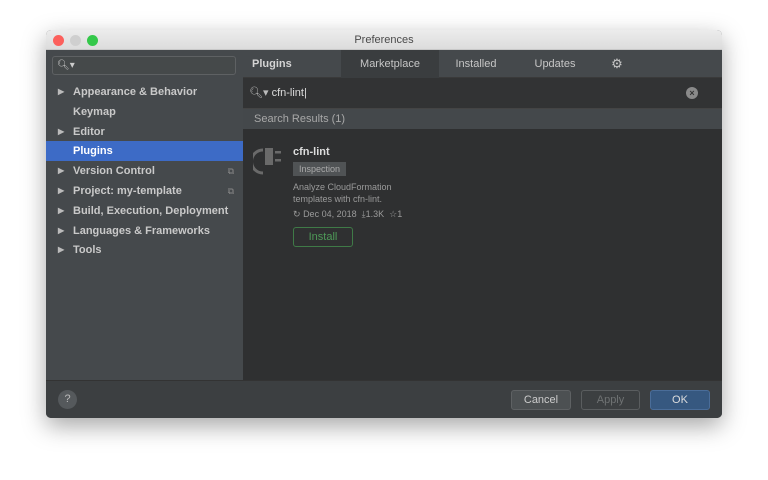  Describe the element at coordinates (320, 169) in the screenshot. I see `plugin-tag: Inspection` at that location.